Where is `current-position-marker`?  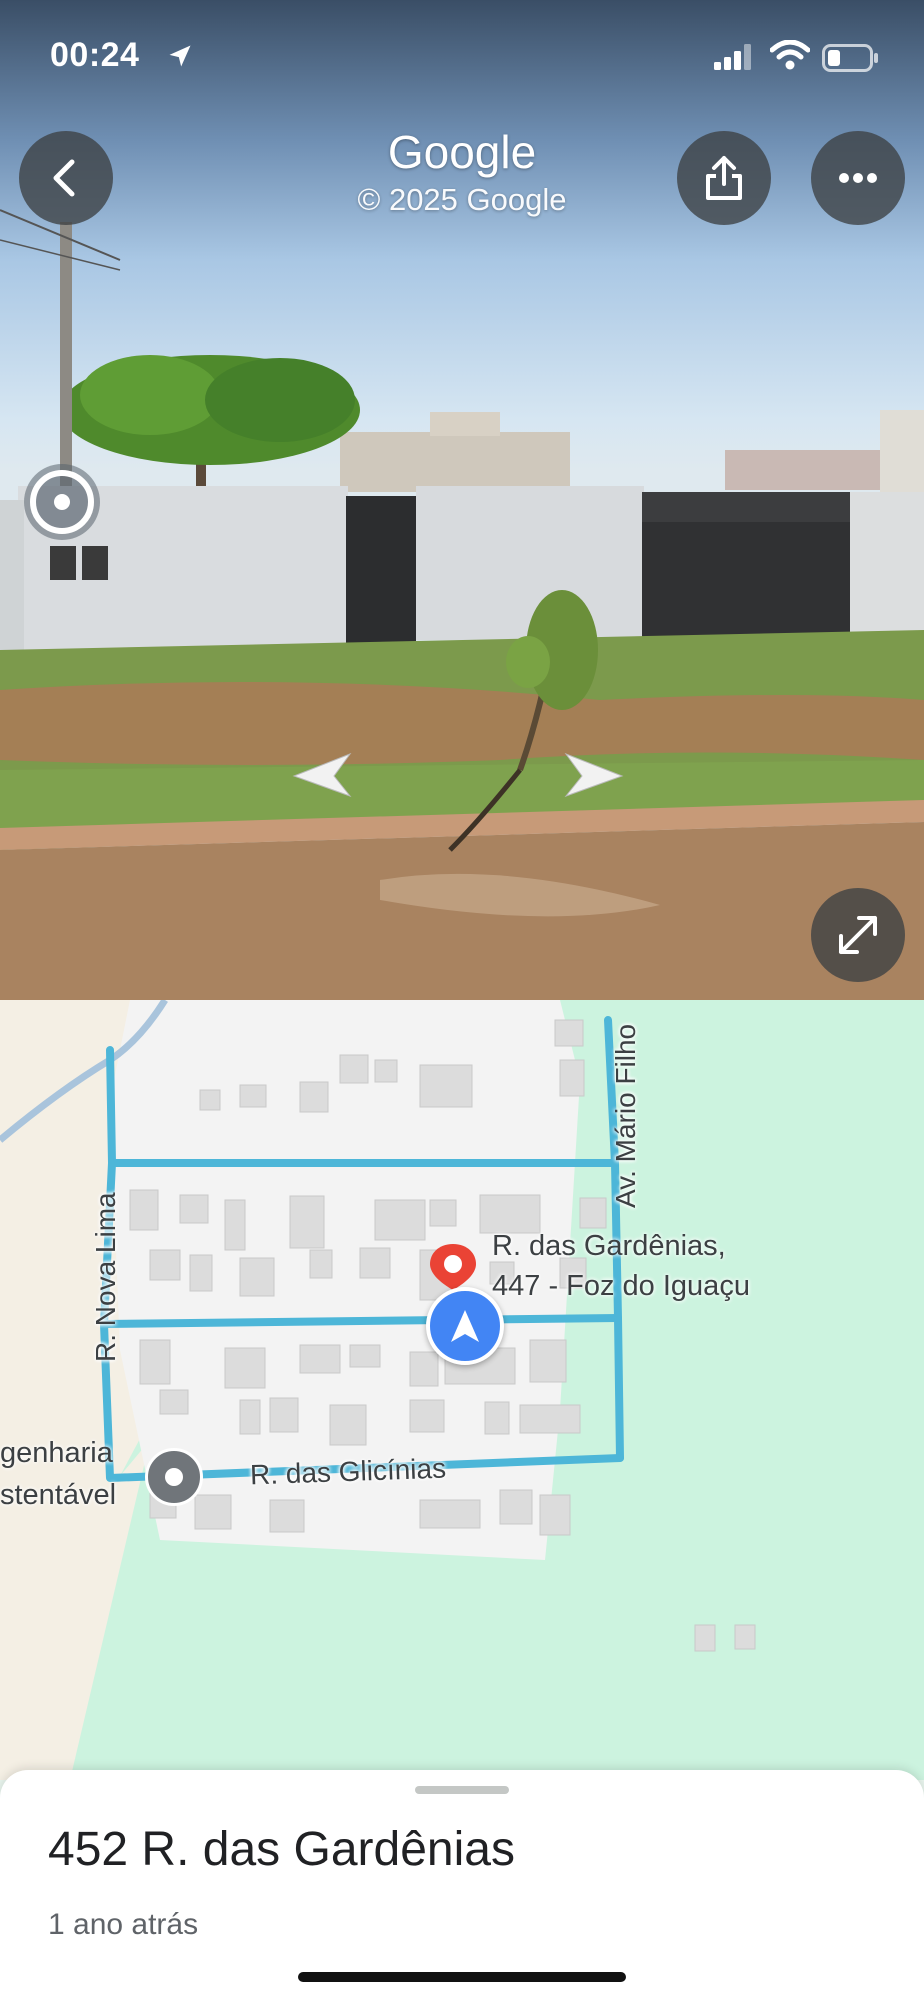
current-position-marker is located at coordinates (465, 1326).